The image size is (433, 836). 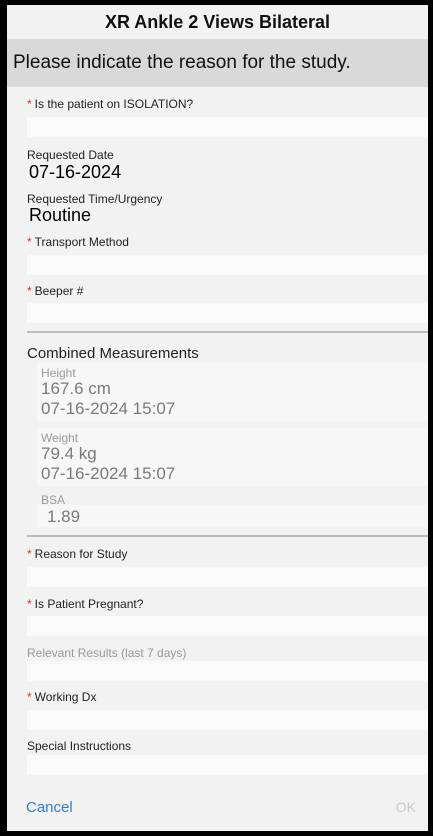 What do you see at coordinates (227, 765) in the screenshot?
I see `special-instructions-field` at bounding box center [227, 765].